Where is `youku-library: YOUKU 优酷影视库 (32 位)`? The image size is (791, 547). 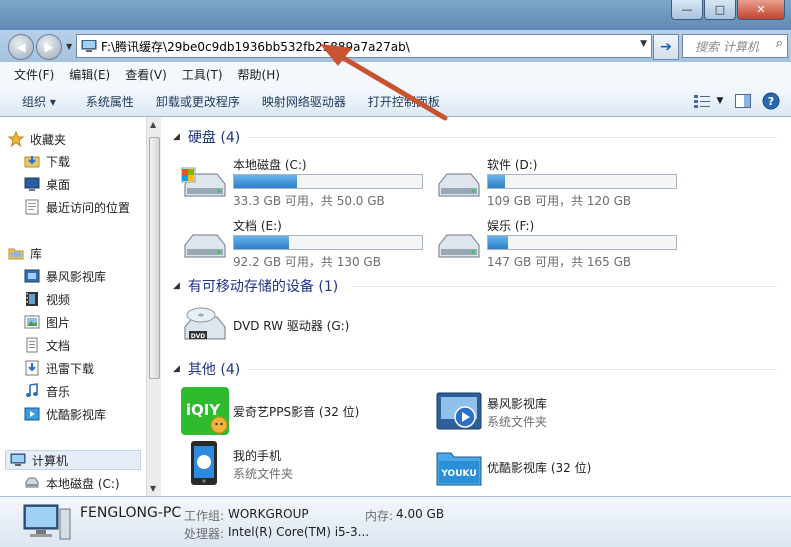
youku-library: YOUKU 优酷影视库 (32 位) is located at coordinates (560, 468).